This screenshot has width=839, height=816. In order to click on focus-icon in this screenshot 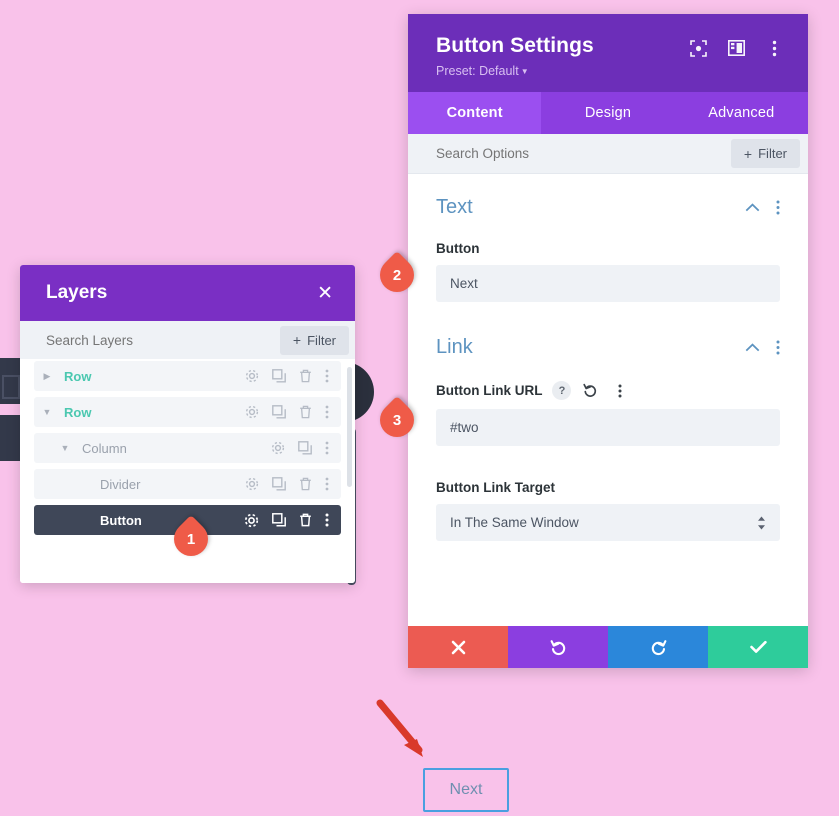, I will do `click(698, 48)`.